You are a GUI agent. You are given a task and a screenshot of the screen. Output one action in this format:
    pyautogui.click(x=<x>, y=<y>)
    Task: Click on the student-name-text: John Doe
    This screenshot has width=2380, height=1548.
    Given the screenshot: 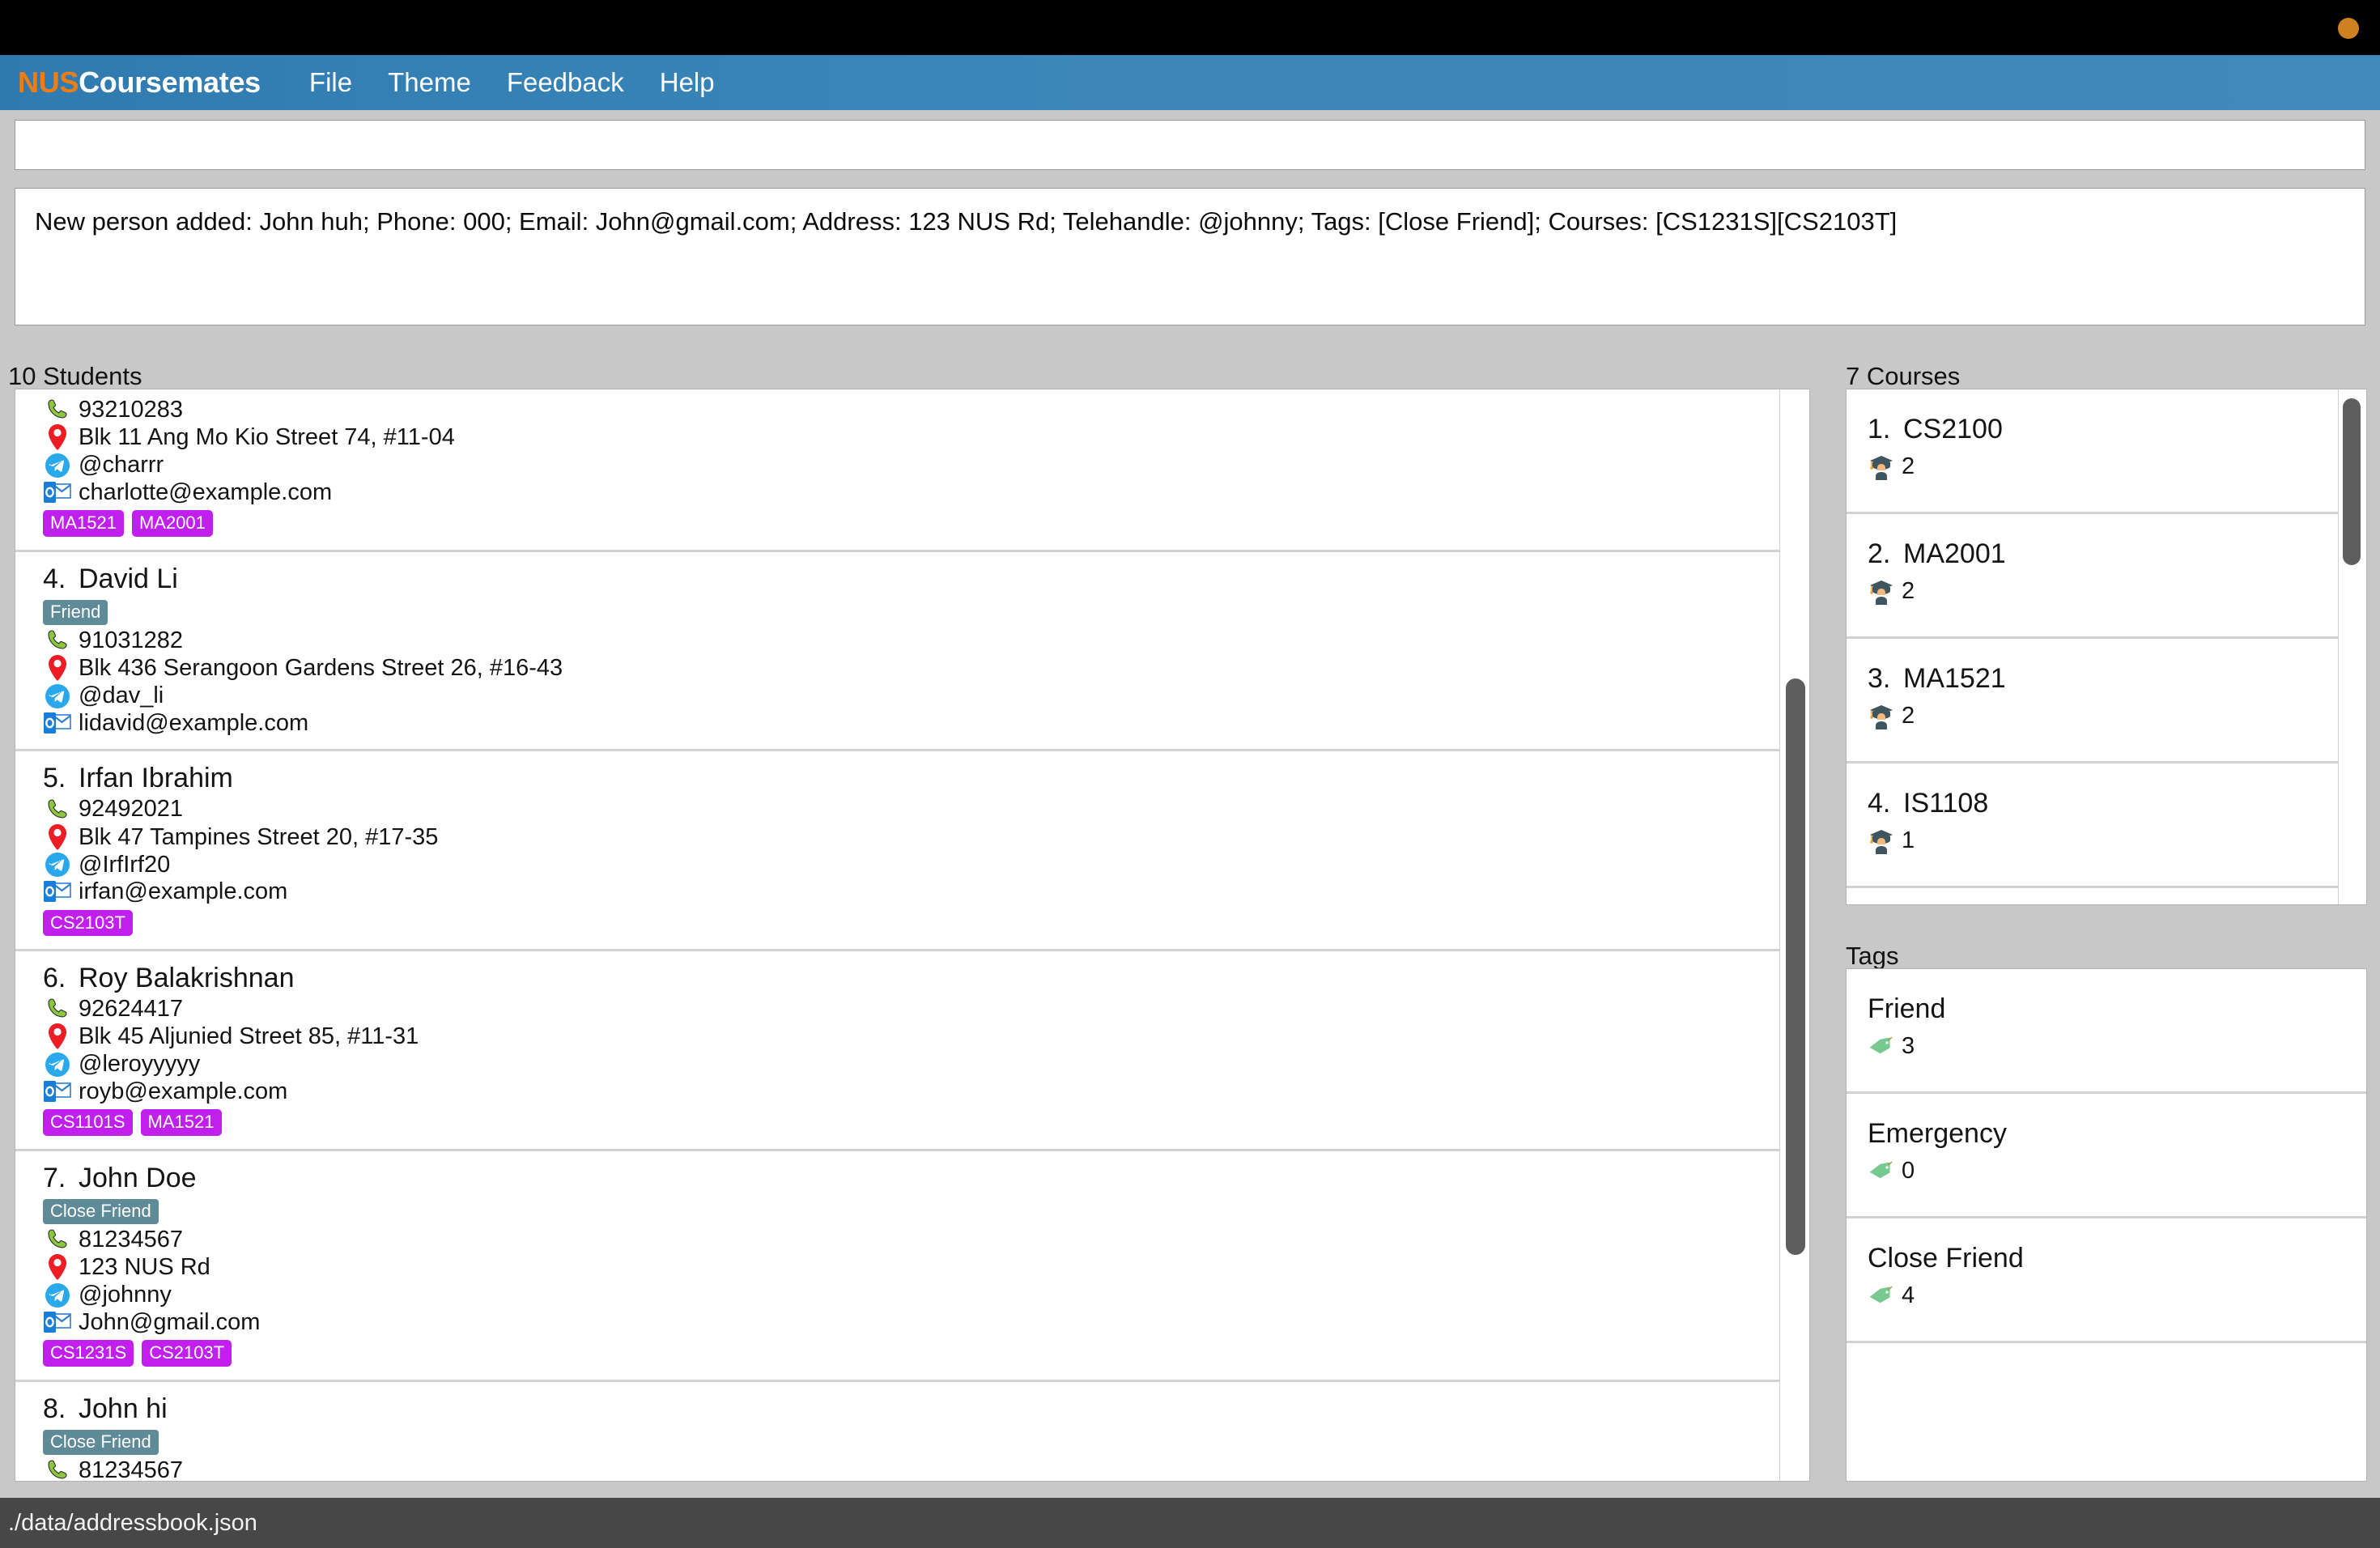 What is the action you would take?
    pyautogui.click(x=138, y=1178)
    